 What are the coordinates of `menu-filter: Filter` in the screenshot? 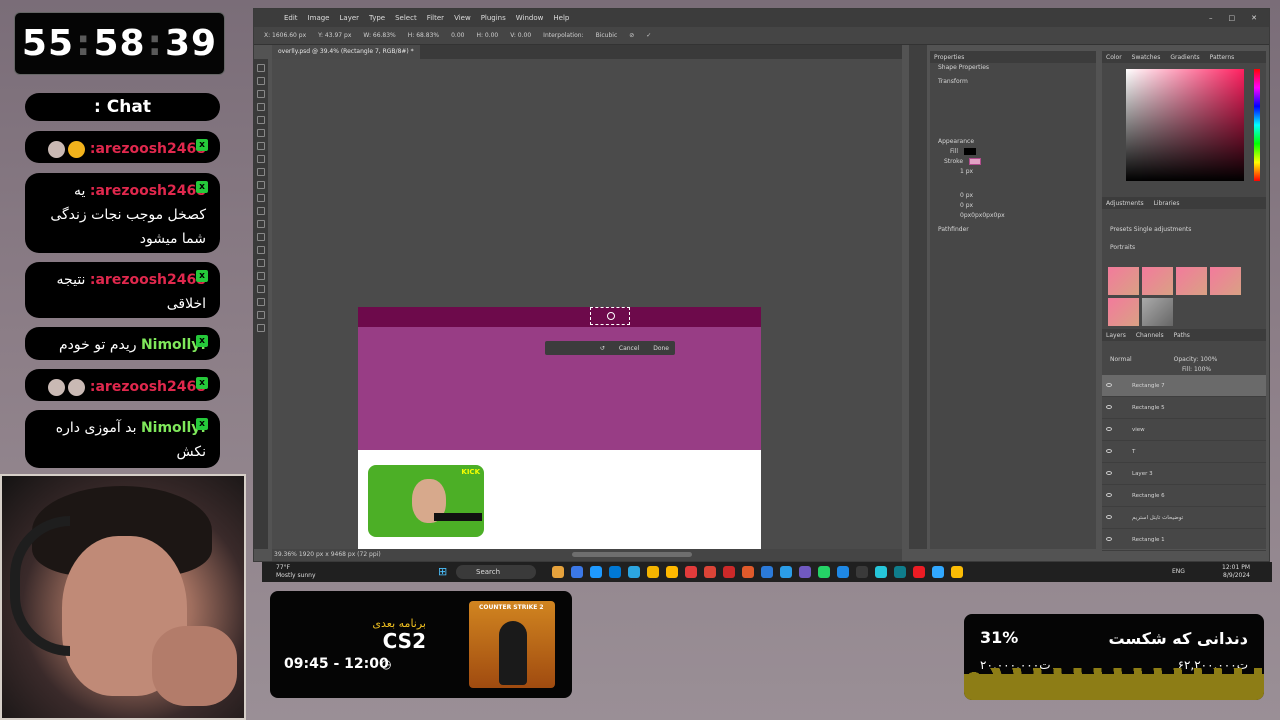 It's located at (435, 18).